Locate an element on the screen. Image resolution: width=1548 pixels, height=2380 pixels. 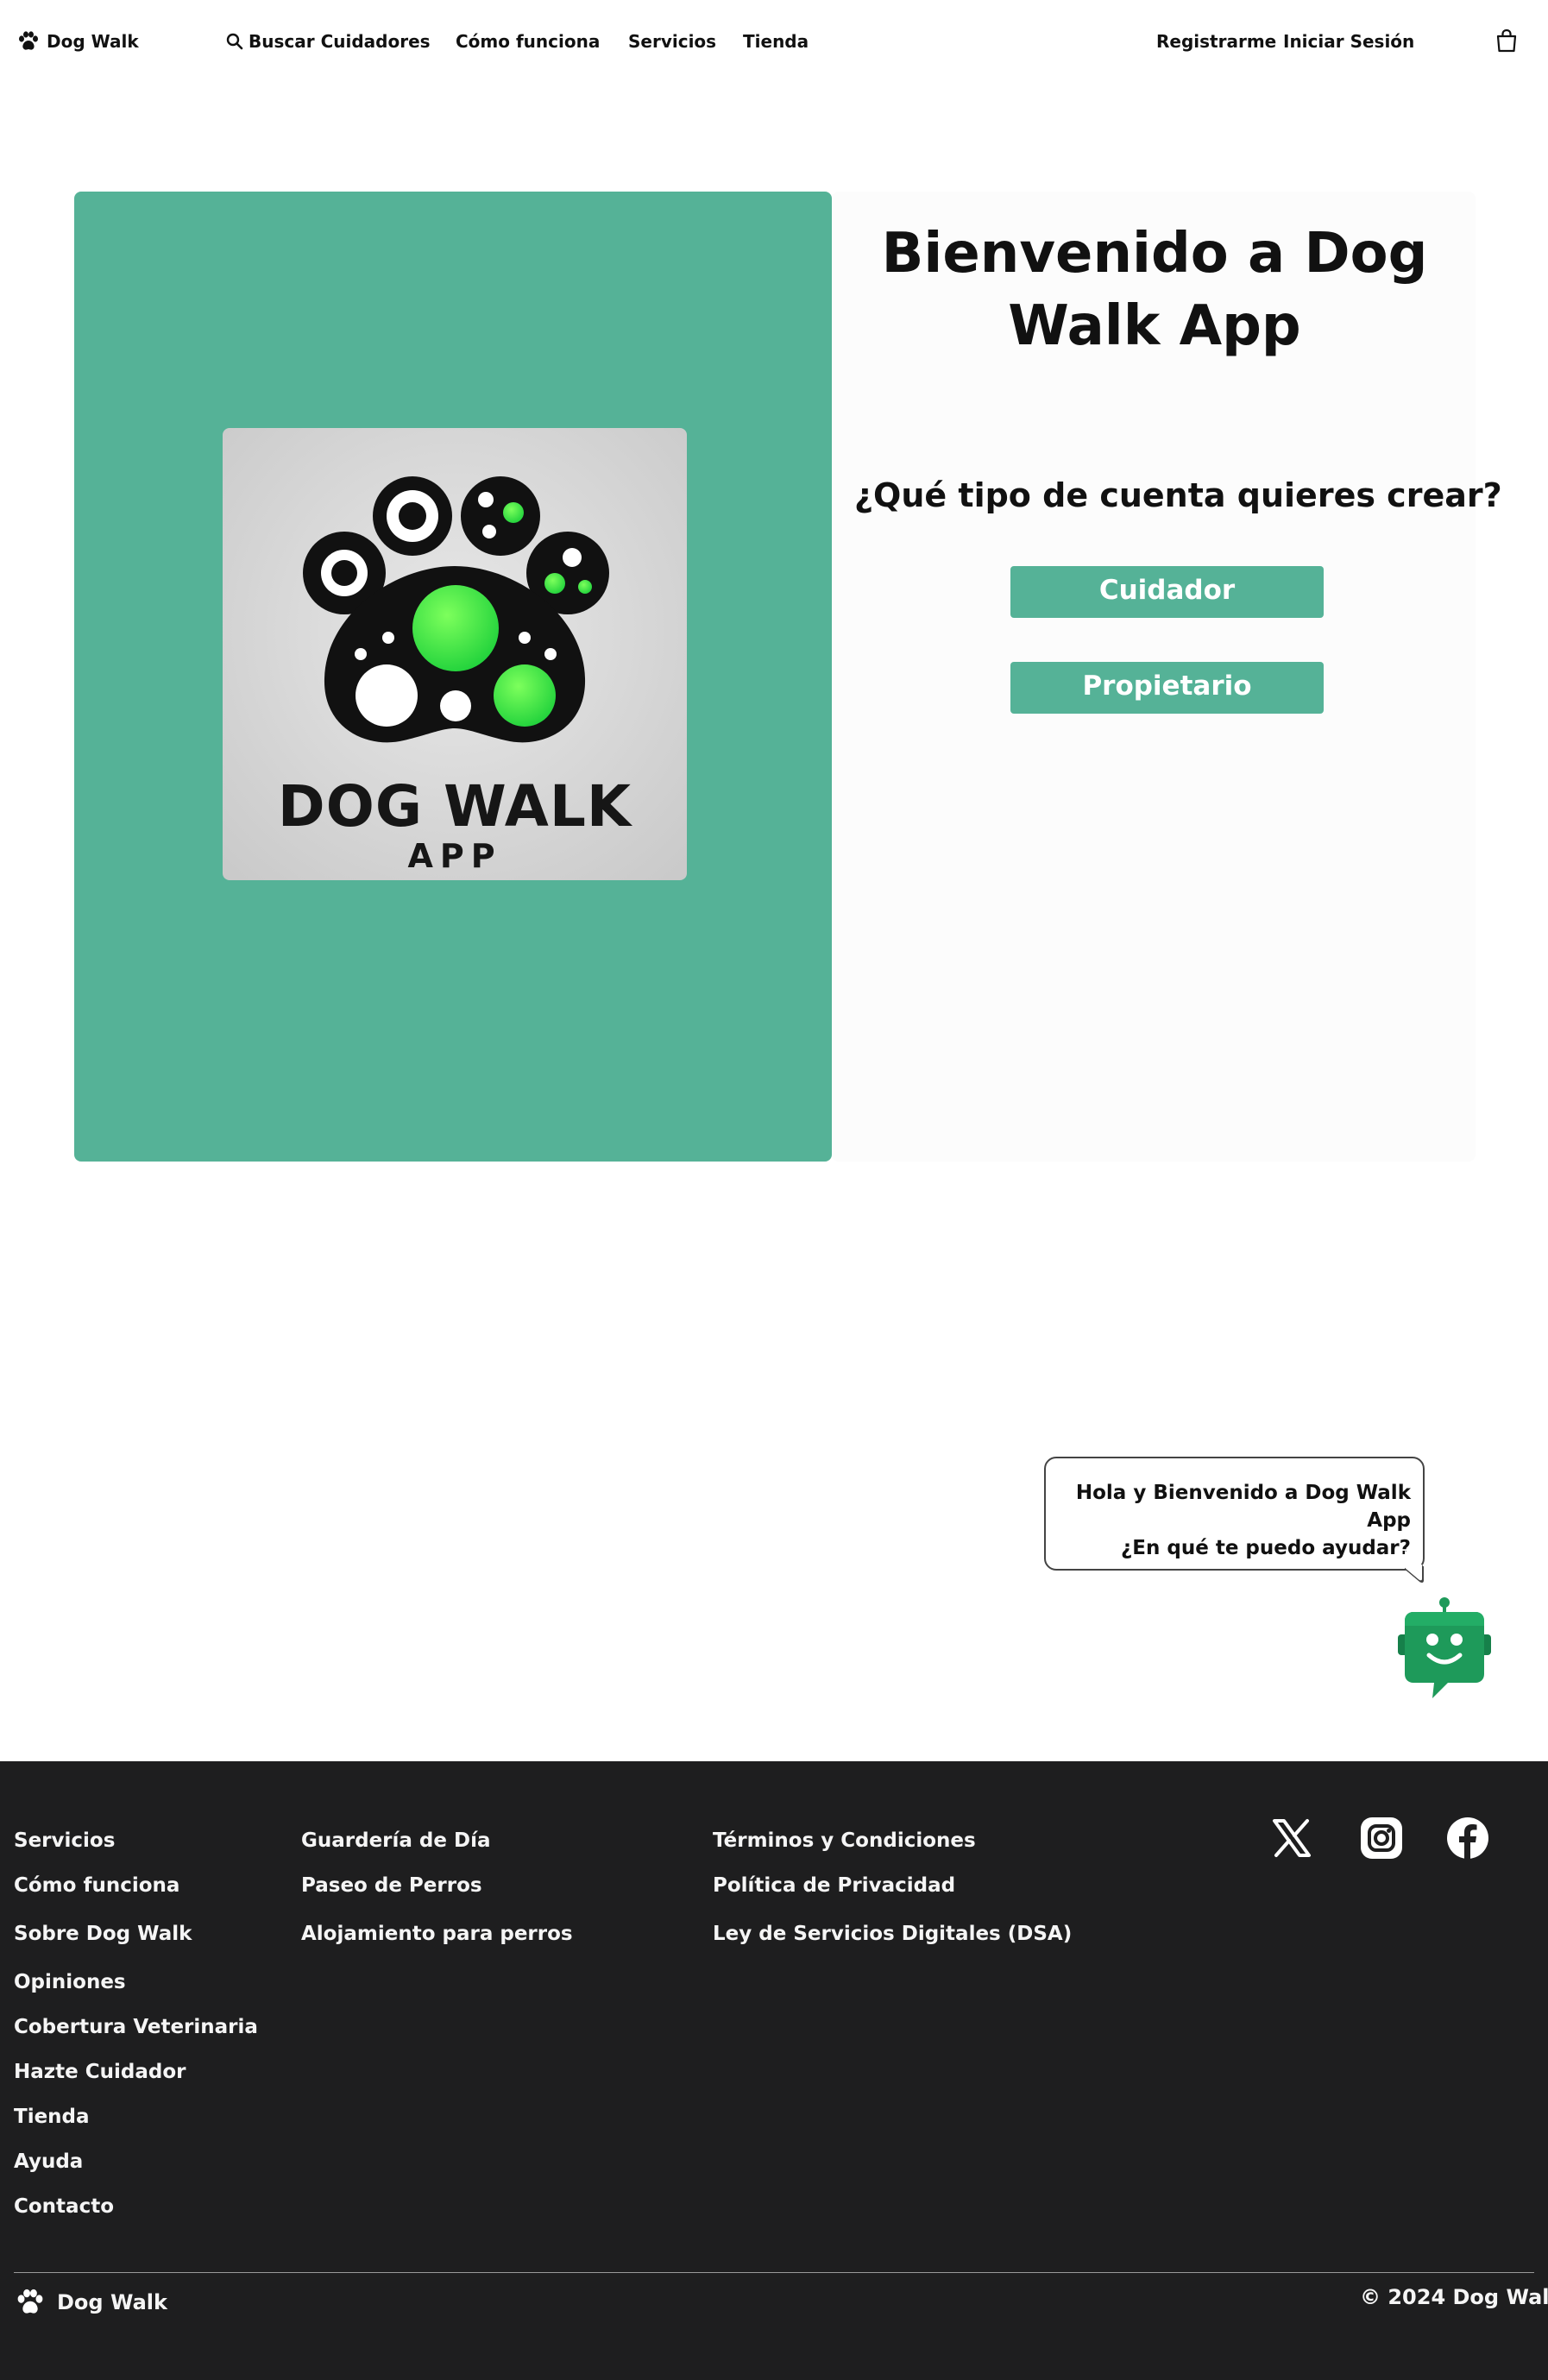
nav-services: Servicios is located at coordinates (672, 42).